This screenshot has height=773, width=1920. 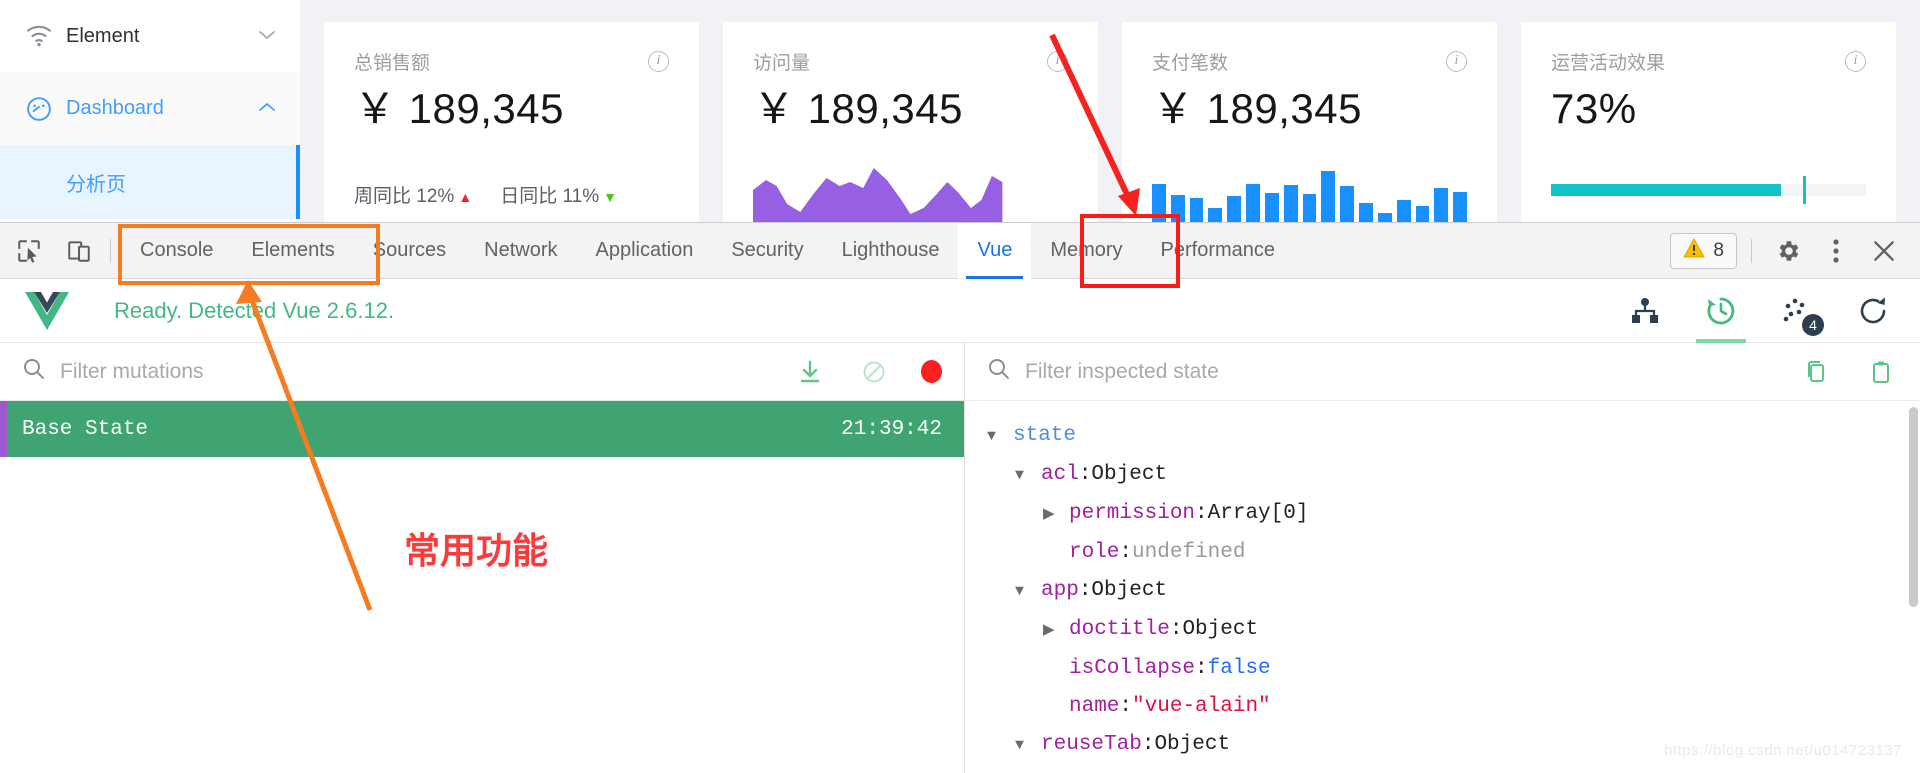 What do you see at coordinates (1218, 251) in the screenshot?
I see `devtools-tab-performance: Performance` at bounding box center [1218, 251].